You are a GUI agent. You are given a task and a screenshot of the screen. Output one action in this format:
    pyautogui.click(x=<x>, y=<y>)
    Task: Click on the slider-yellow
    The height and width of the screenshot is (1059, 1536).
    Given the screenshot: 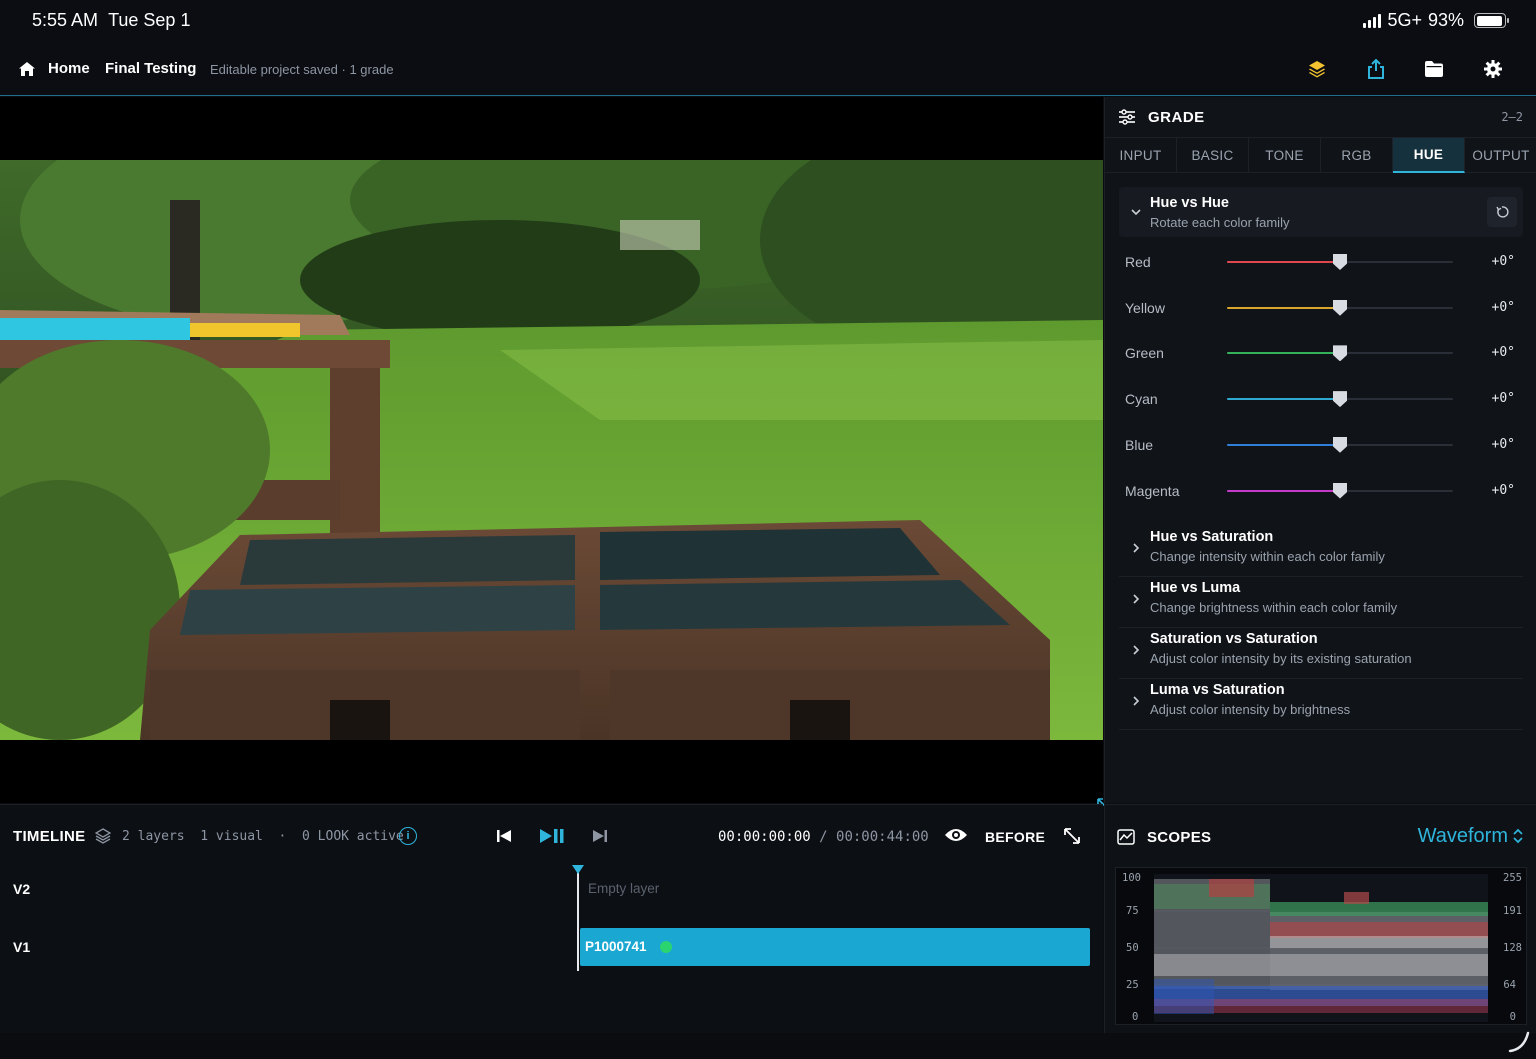 What is the action you would take?
    pyautogui.click(x=1340, y=307)
    